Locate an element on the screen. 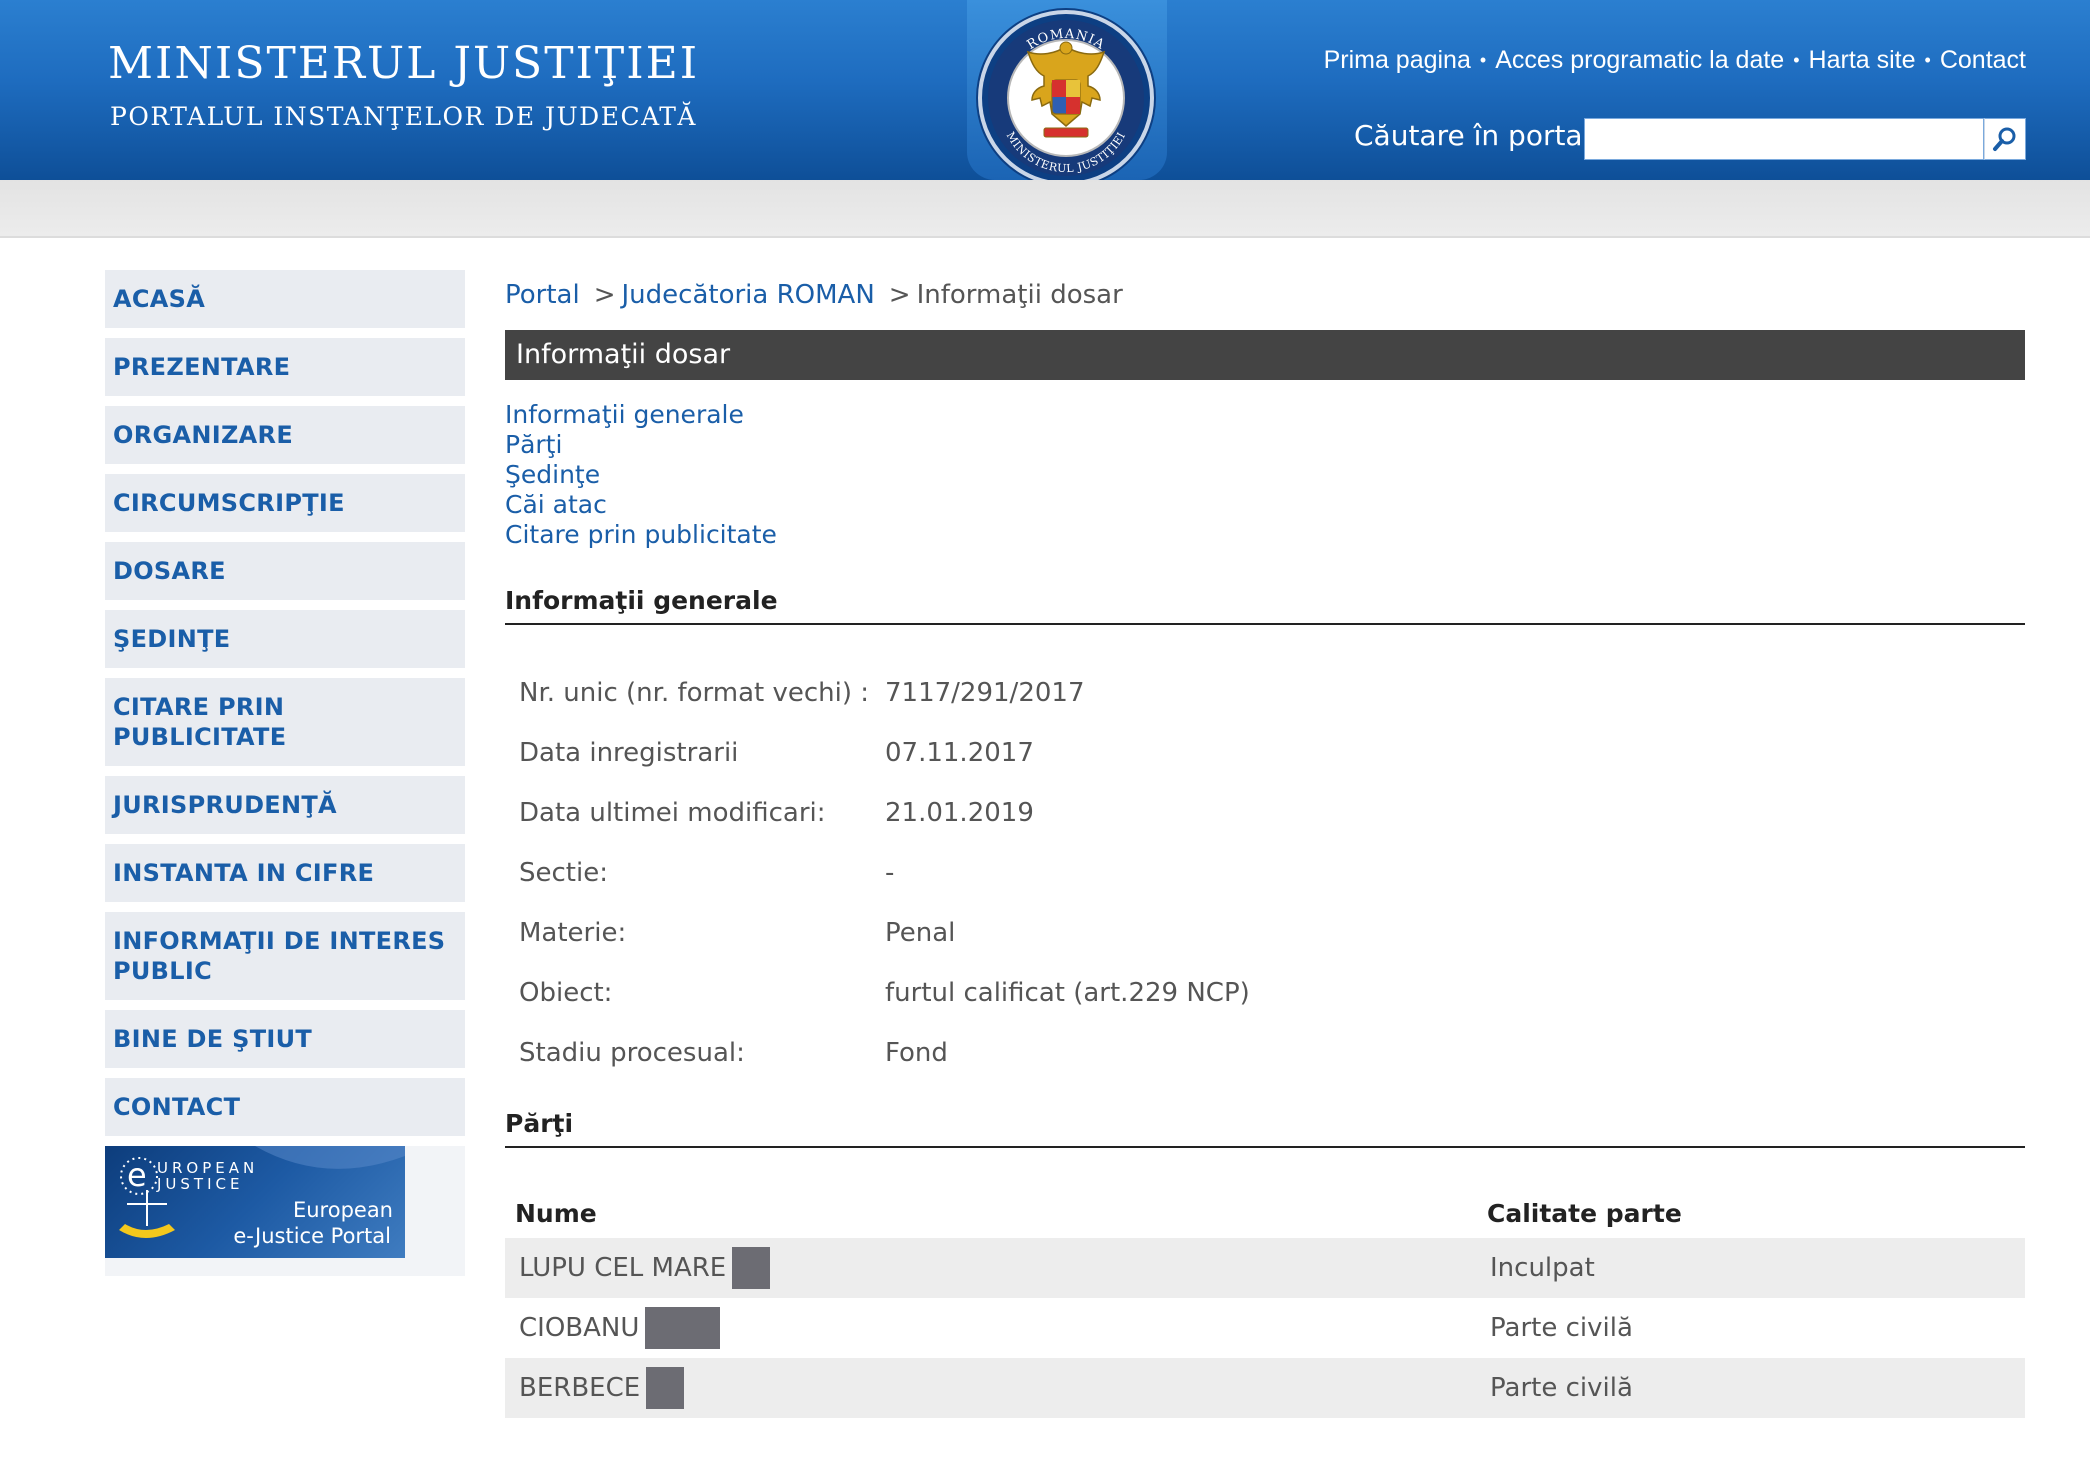 The height and width of the screenshot is (1461, 2090). section-heading-parti: Părţi is located at coordinates (1265, 1128).